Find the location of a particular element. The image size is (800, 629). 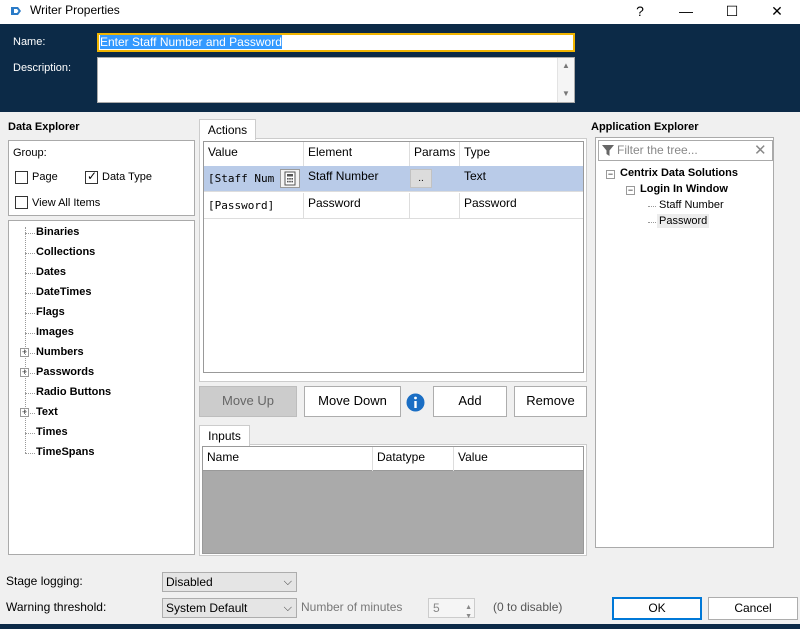

tree-item: Binaries is located at coordinates (101, 233).